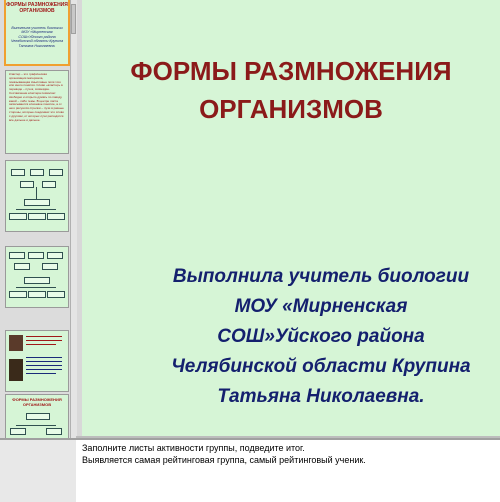  I want to click on notes-pane-left-gutter, so click(38, 470).